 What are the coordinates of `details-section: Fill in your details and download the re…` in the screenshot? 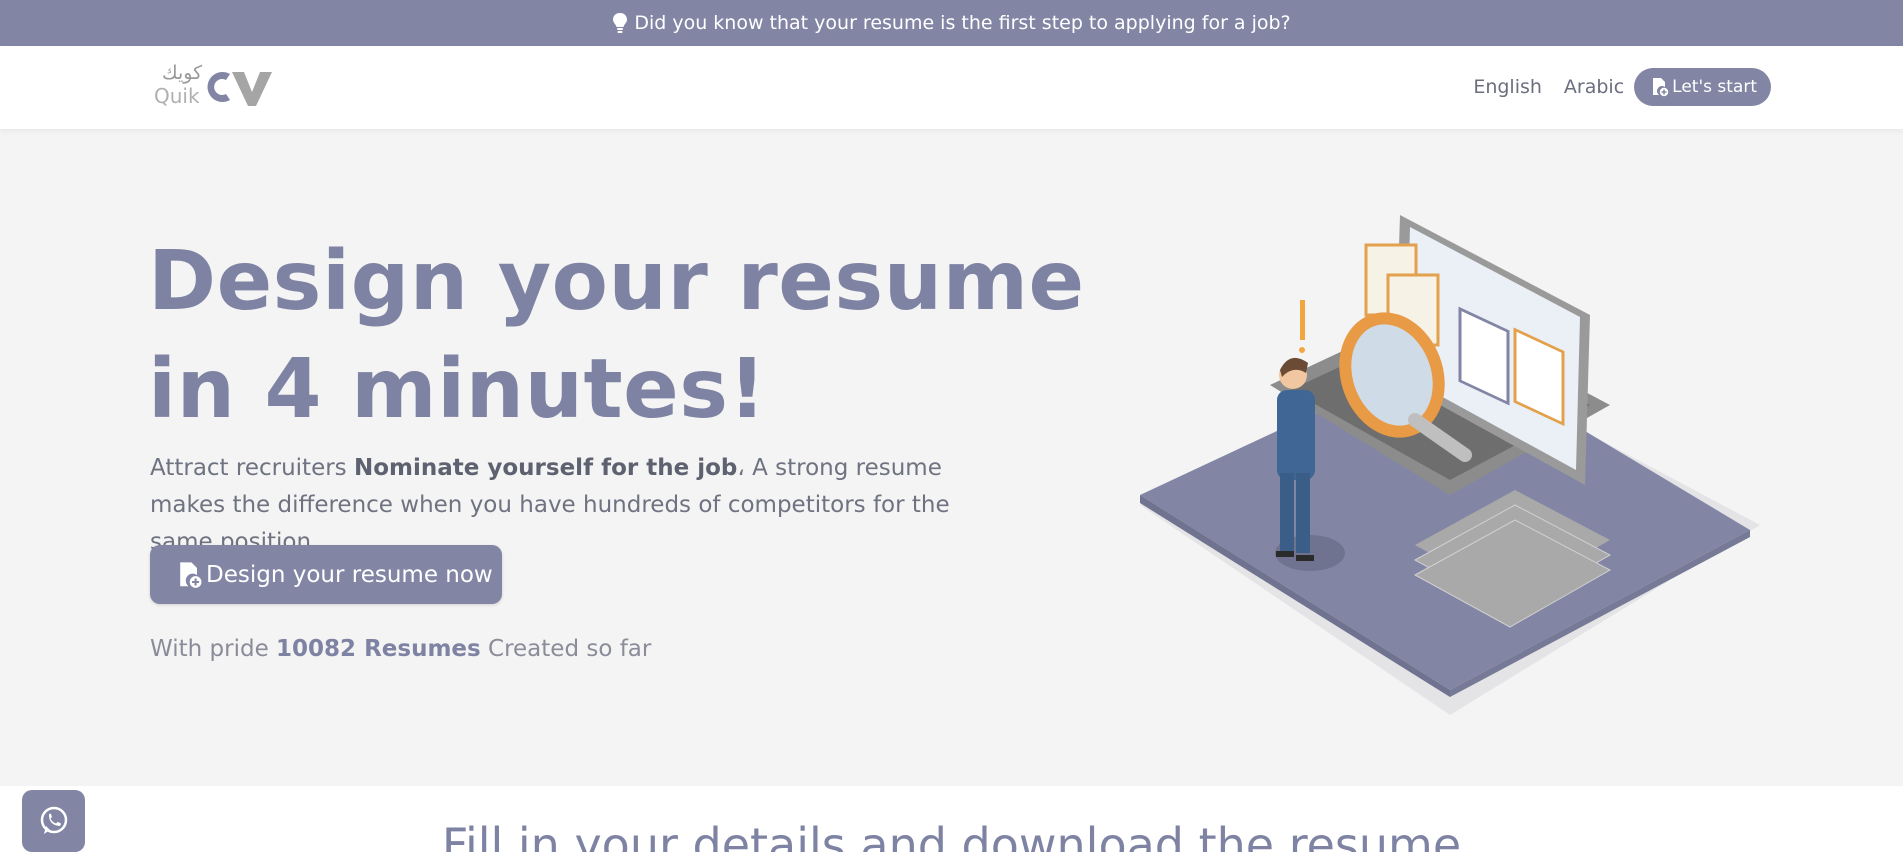 It's located at (951, 819).